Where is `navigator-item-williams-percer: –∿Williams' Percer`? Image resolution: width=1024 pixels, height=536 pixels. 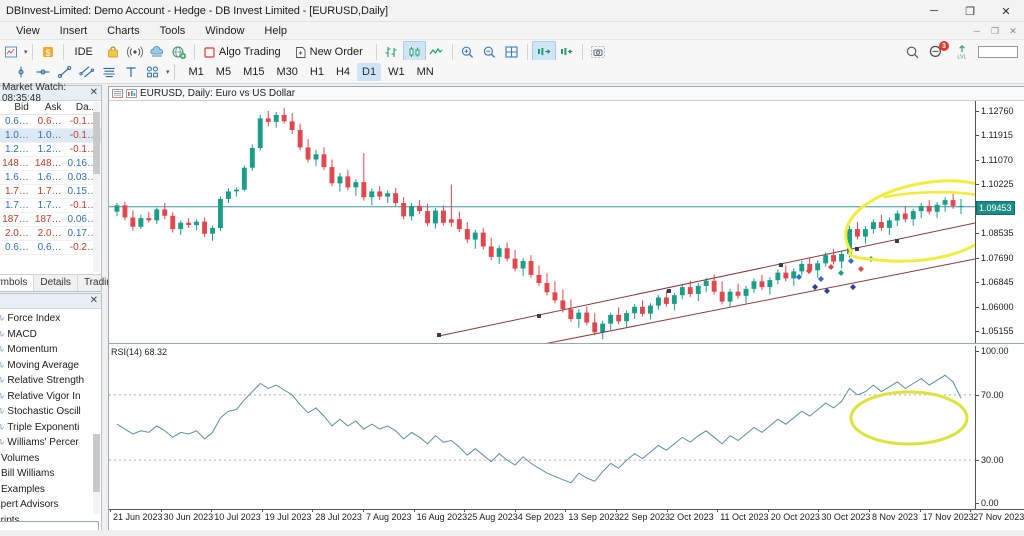
navigator-item-williams-percer: –∿Williams' Percer is located at coordinates (50, 443).